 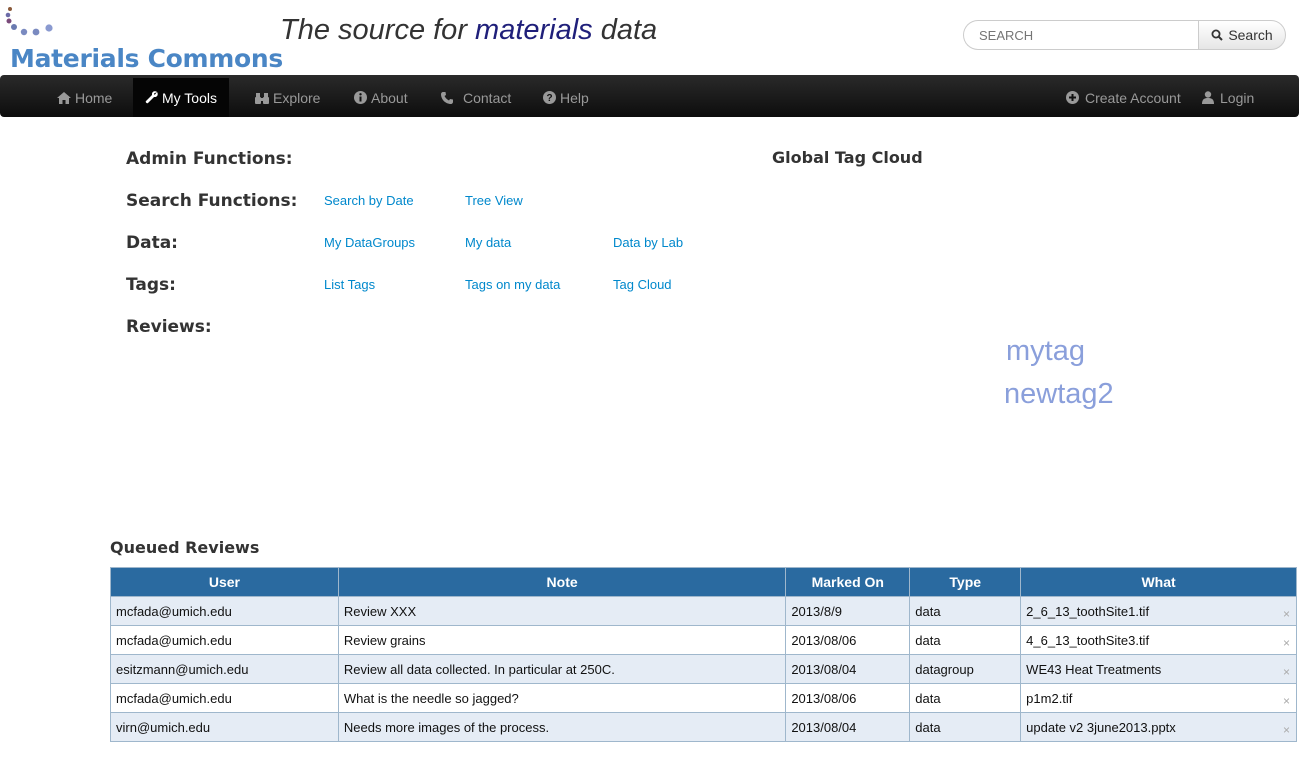 I want to click on cell-what: update v2 3june2013.pptx ×, so click(x=1158, y=727).